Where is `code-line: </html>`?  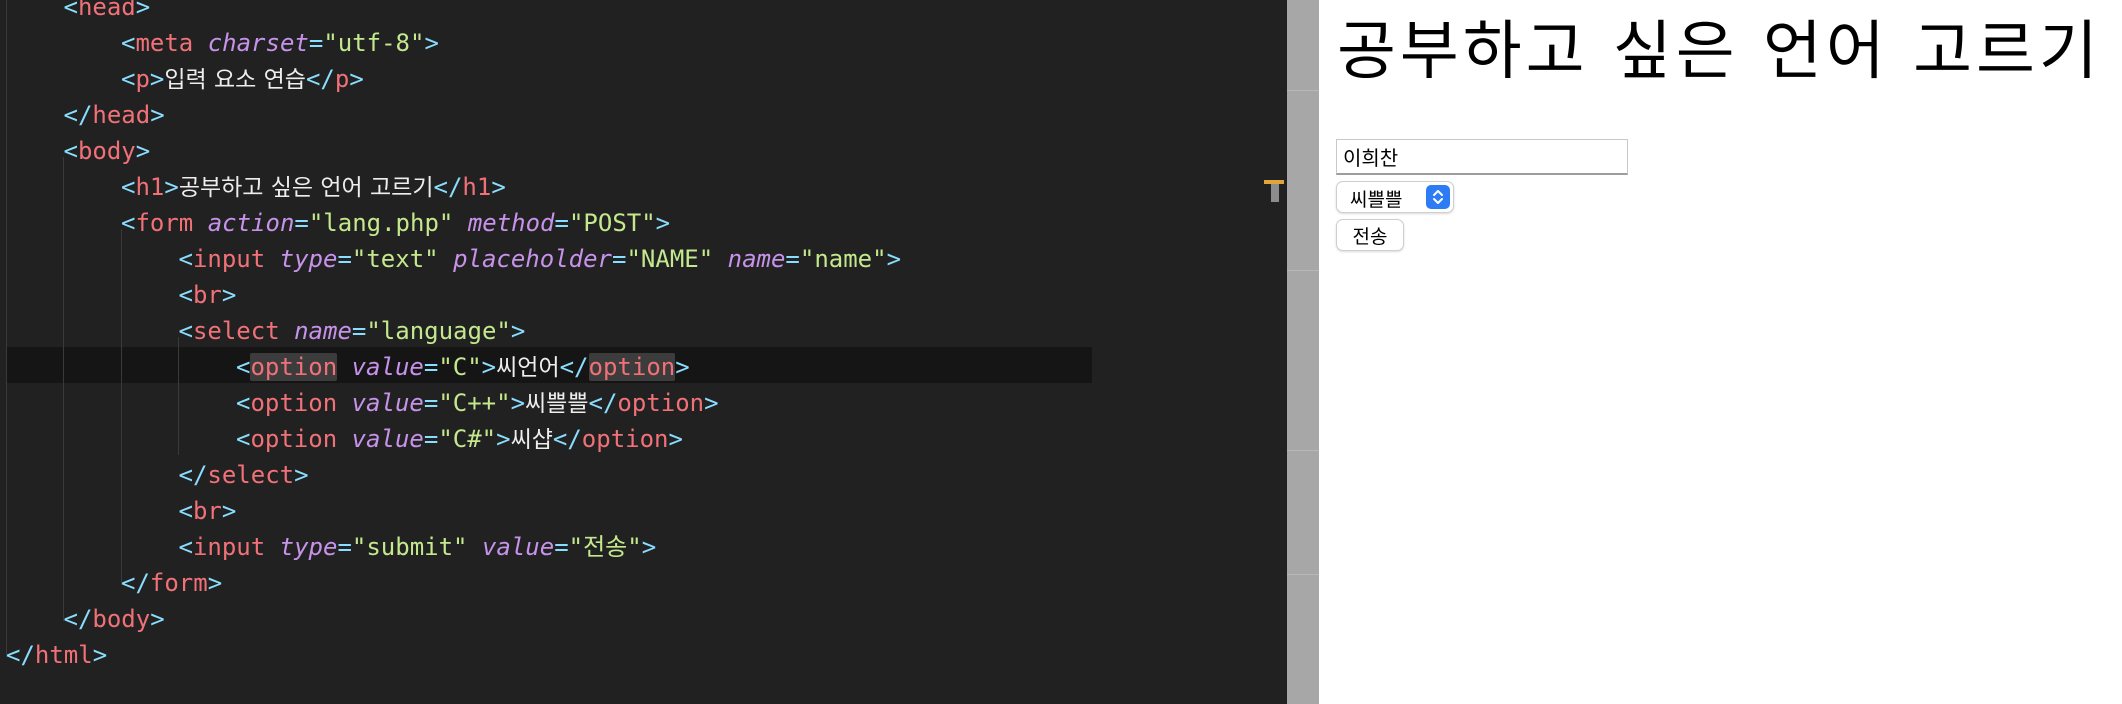 code-line: </html> is located at coordinates (56, 655).